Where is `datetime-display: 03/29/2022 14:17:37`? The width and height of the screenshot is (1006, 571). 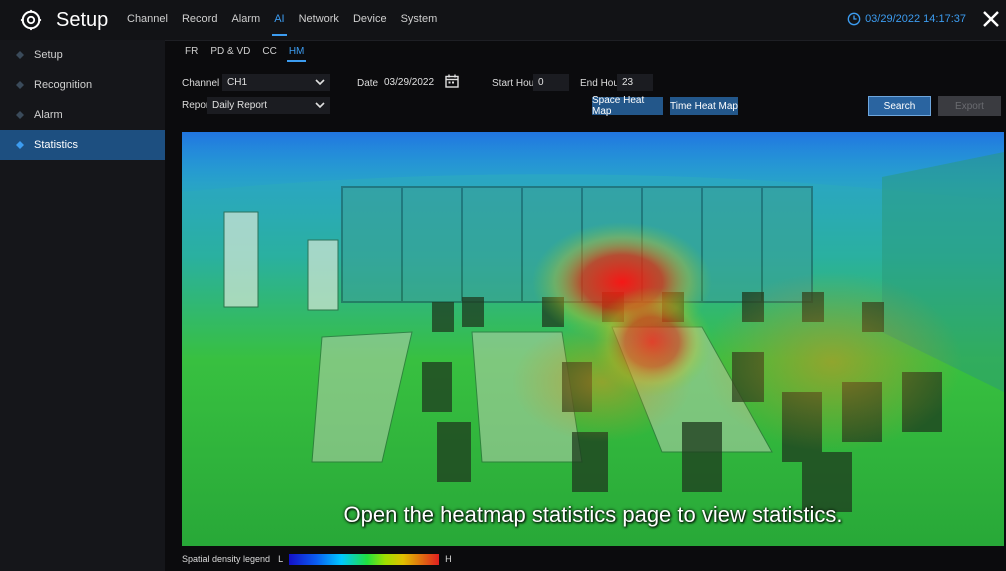
datetime-display: 03/29/2022 14:17:37 is located at coordinates (906, 19).